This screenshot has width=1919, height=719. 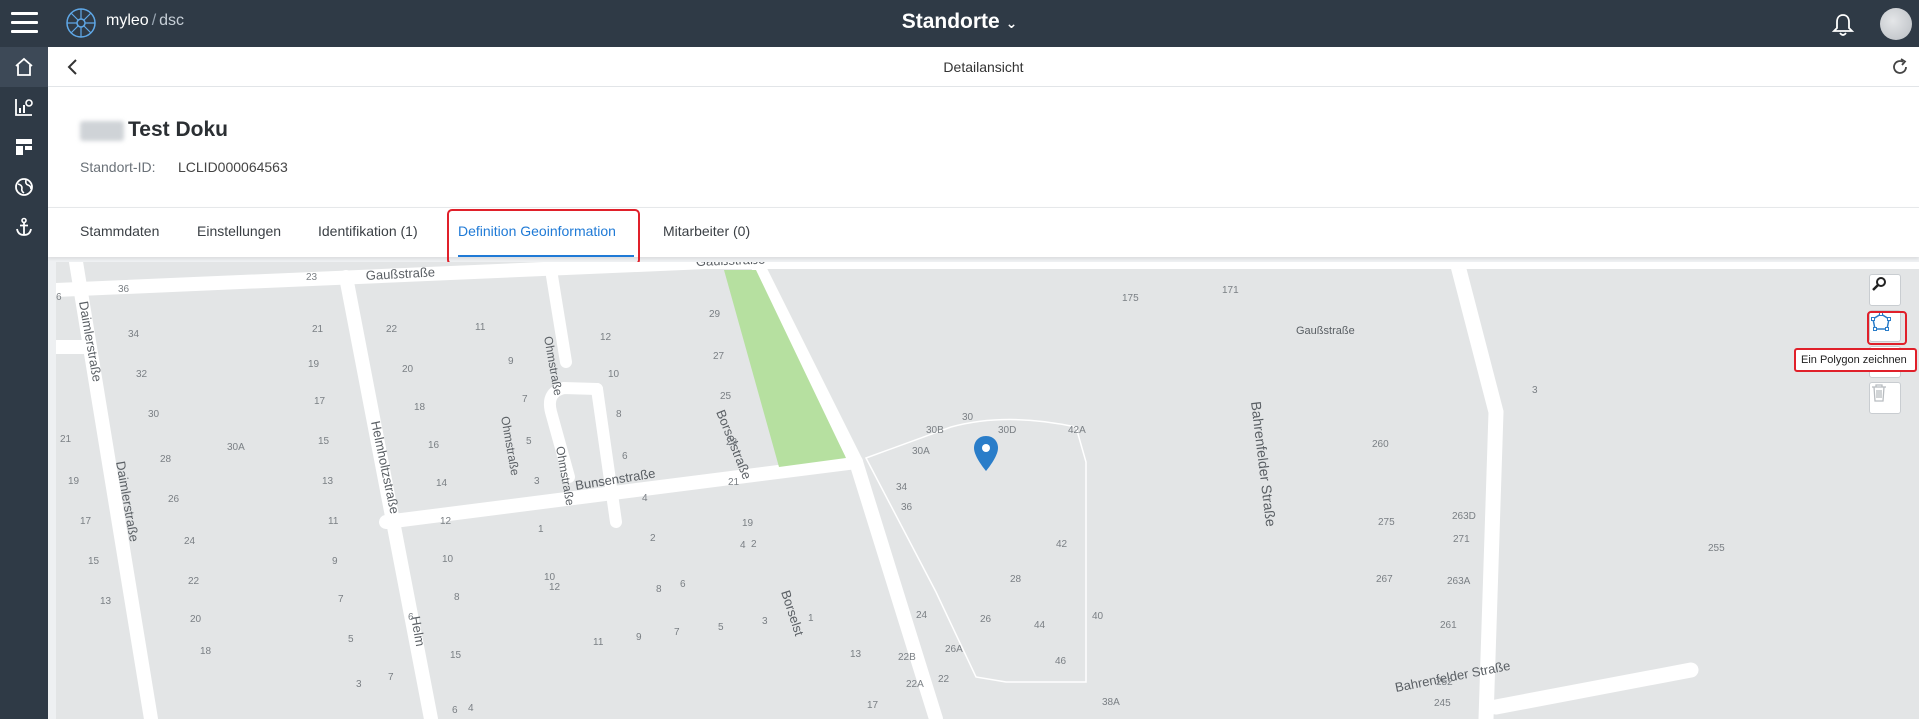 I want to click on house-number-label: 19, so click(x=748, y=523).